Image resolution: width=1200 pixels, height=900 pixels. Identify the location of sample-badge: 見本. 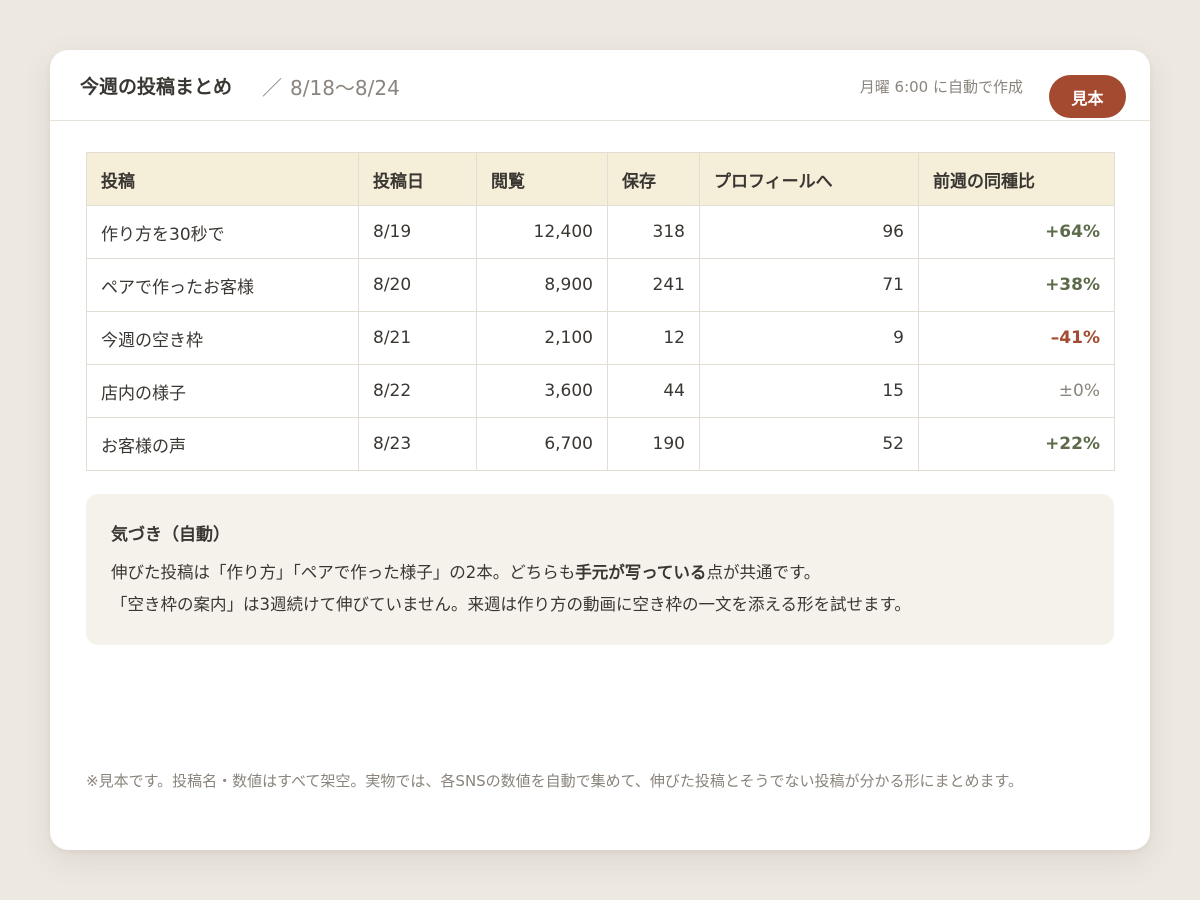
(1087, 96).